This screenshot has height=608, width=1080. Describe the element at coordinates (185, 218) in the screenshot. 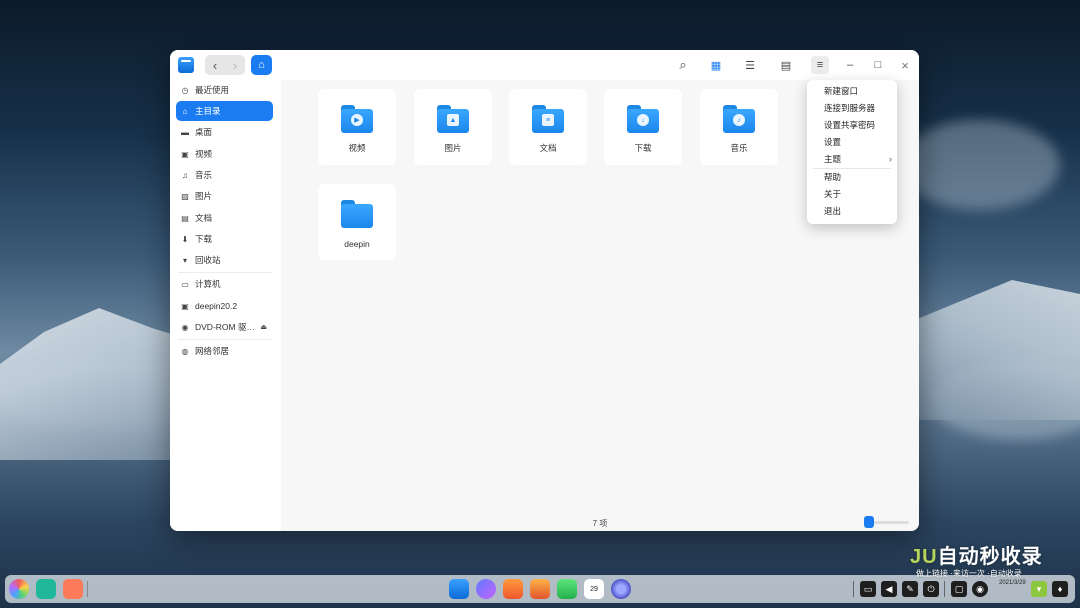

I see `document-icon: ▤` at that location.